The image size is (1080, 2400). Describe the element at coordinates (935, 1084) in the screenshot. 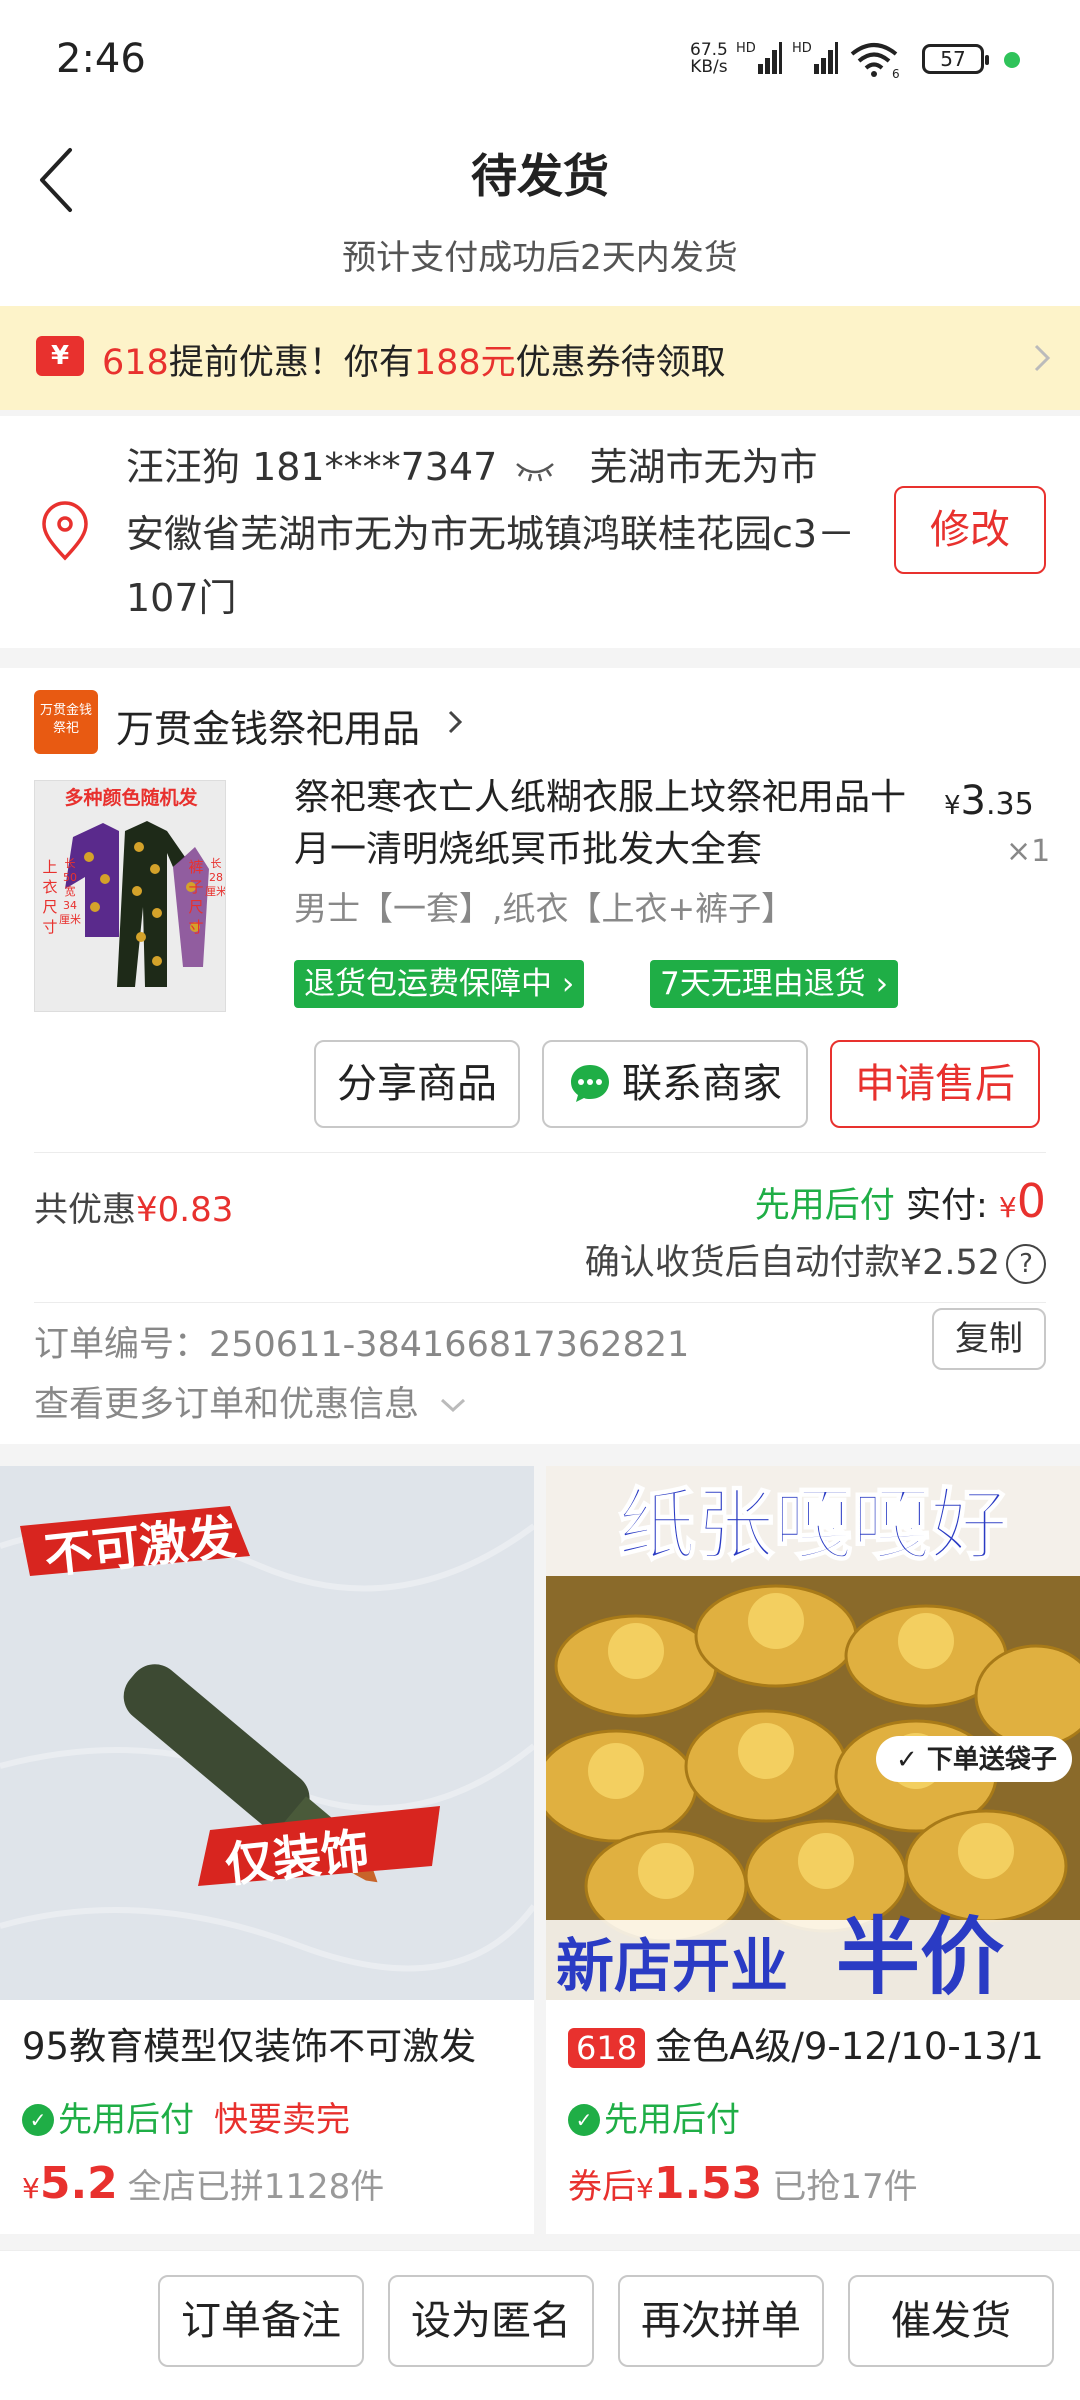

I see `after-sale-button: 申请售后` at that location.